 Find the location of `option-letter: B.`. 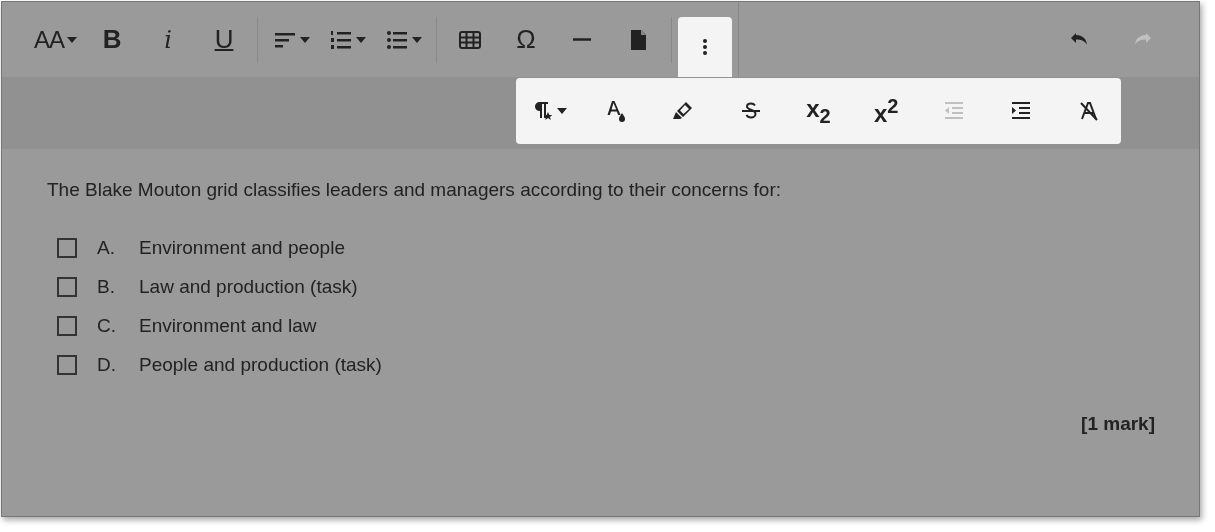

option-letter: B. is located at coordinates (106, 286).